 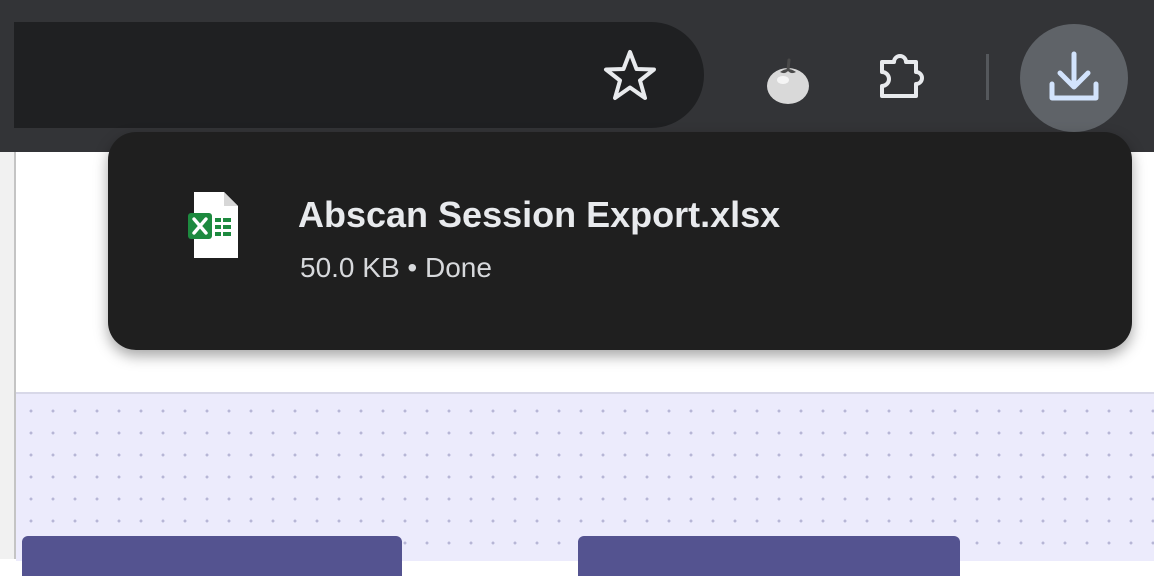 I want to click on download-icon, so click(x=1074, y=76).